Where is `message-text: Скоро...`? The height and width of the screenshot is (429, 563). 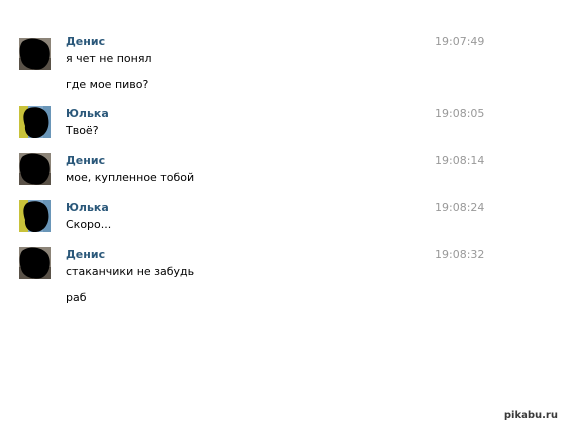 message-text: Скоро... is located at coordinates (89, 224).